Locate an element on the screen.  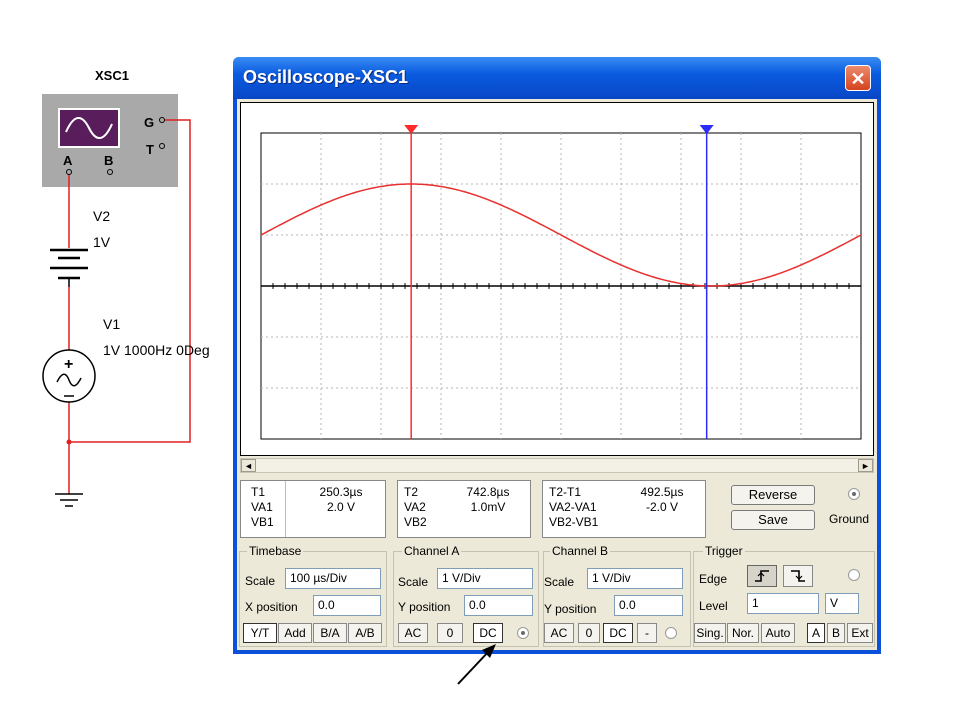
yt-mode-button: Y/T is located at coordinates (260, 633).